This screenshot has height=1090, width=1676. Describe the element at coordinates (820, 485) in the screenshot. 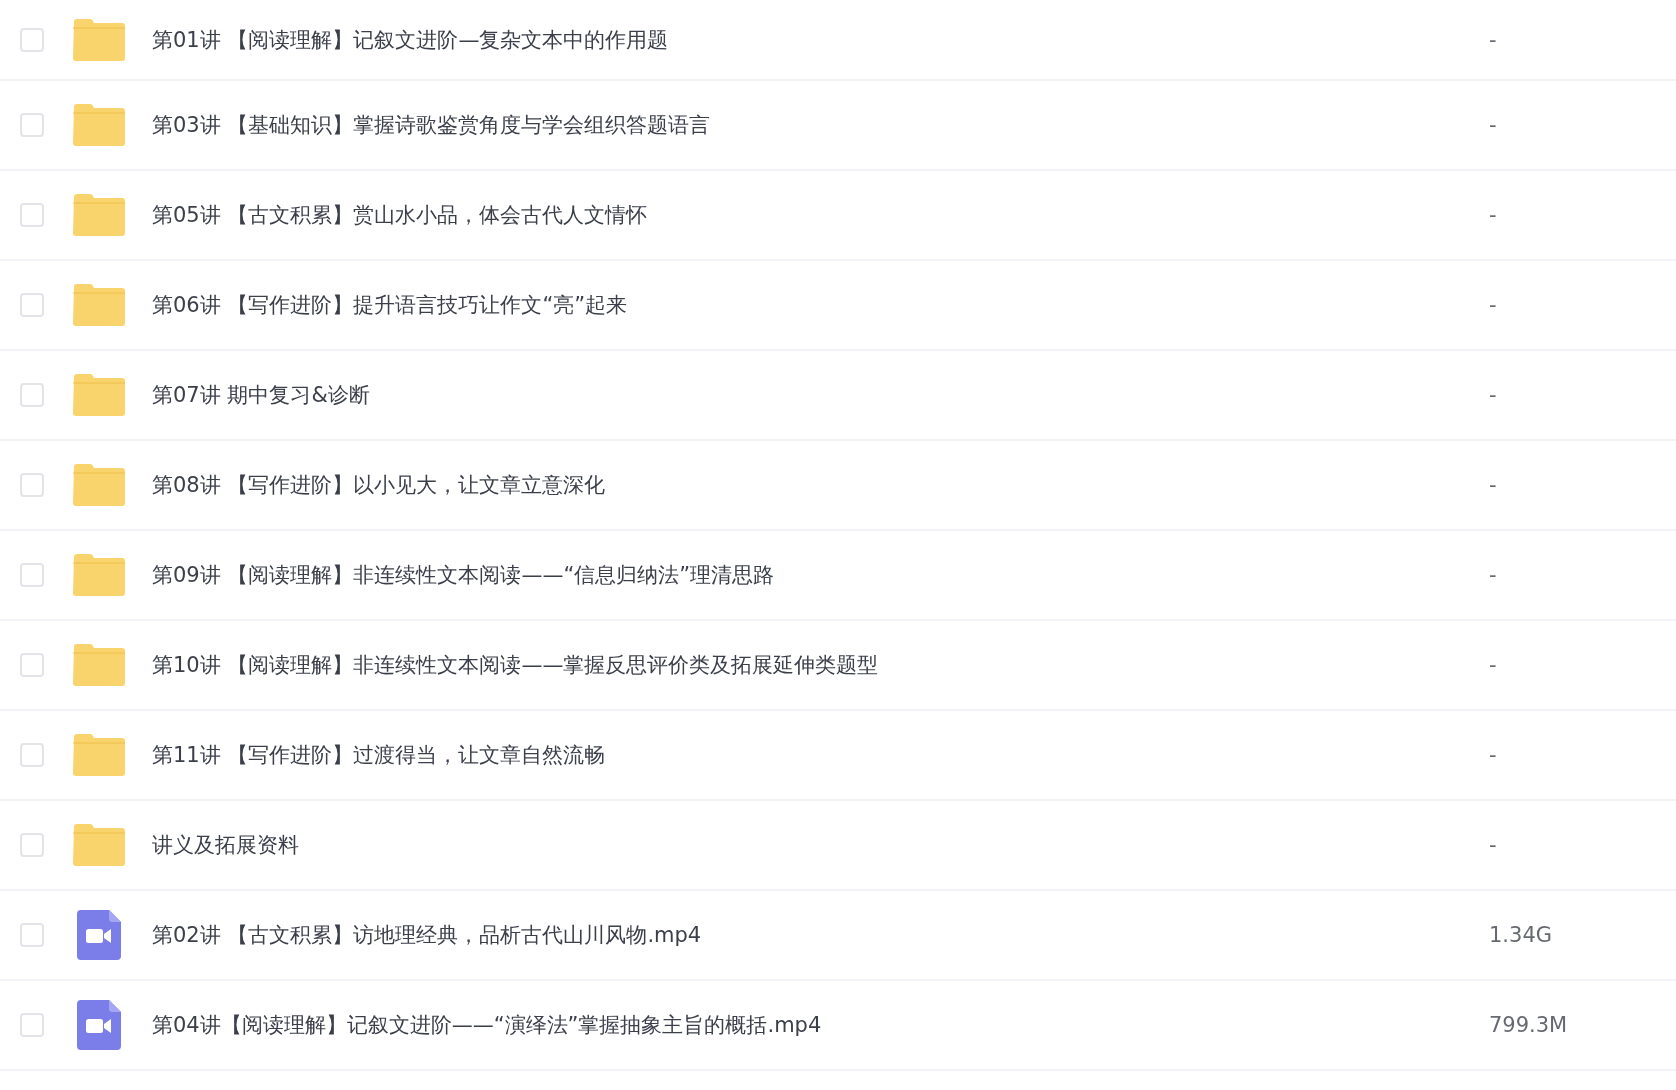

I see `file-name: 第08讲 【写作进阶】以小见大，让文章立意深化` at that location.